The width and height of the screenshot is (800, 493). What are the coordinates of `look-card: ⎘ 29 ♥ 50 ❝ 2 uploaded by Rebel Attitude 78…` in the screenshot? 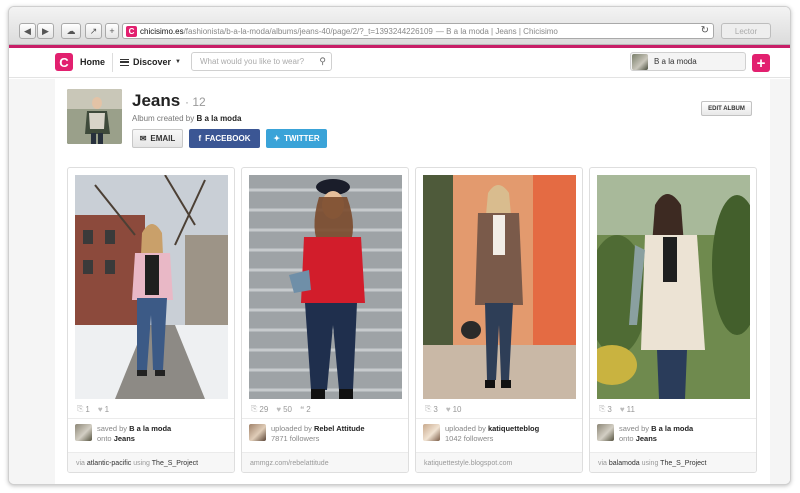 It's located at (325, 320).